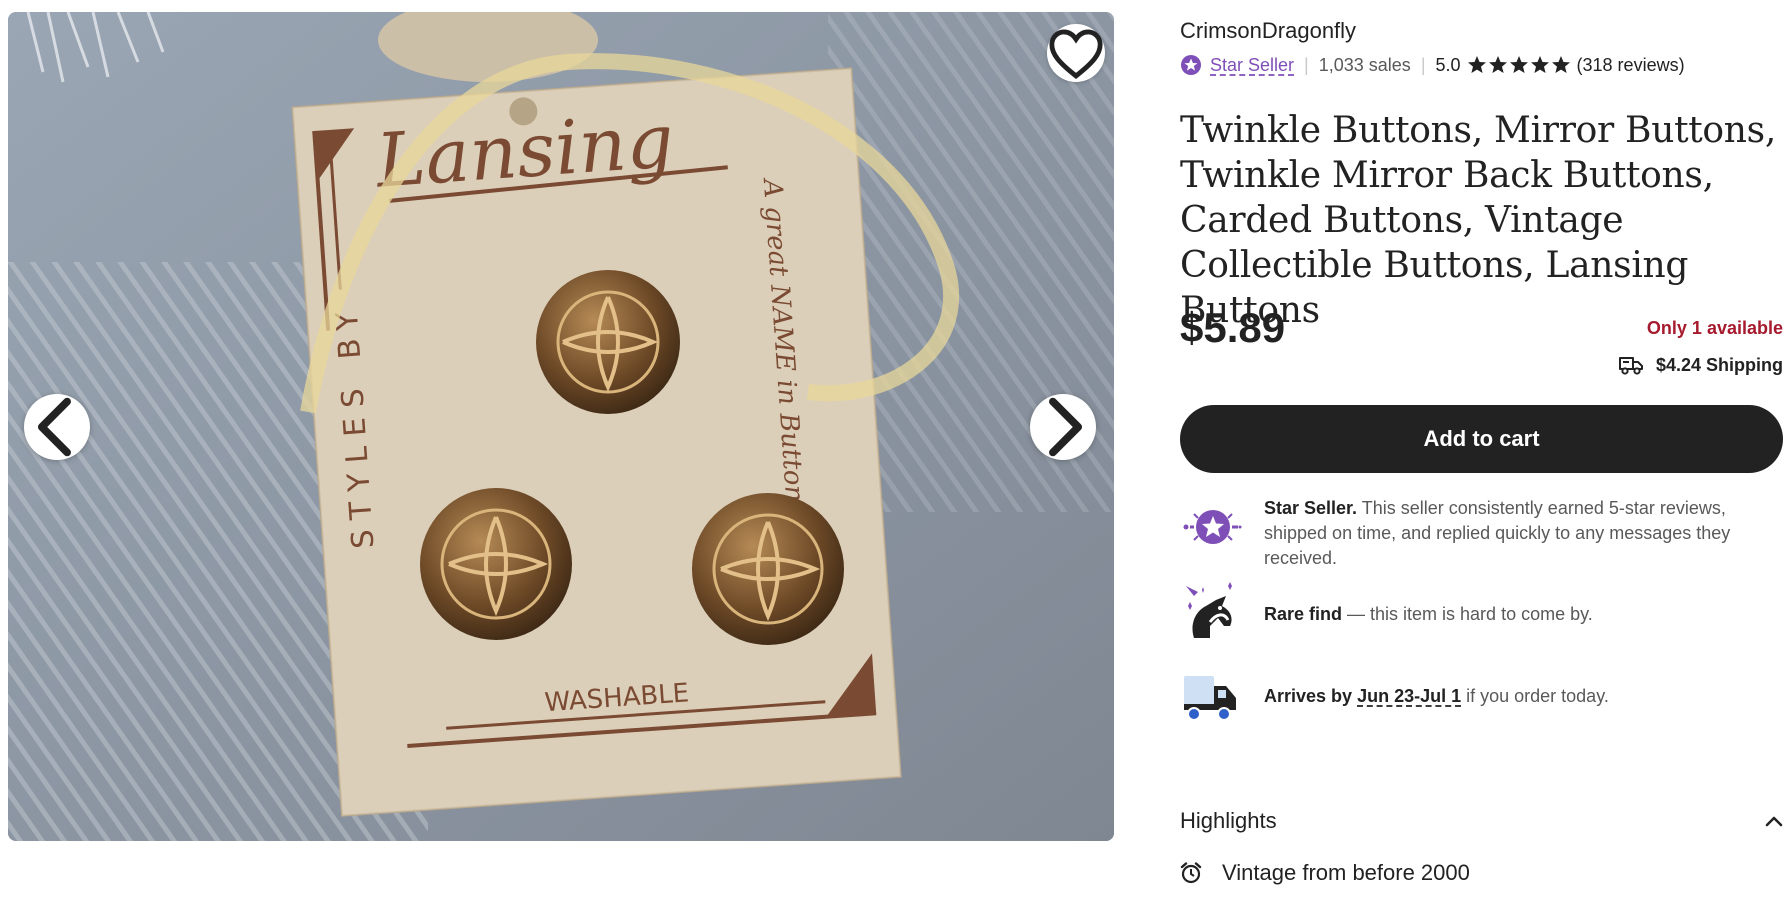 The height and width of the screenshot is (900, 1791). I want to click on chevron-up-icon, so click(1774, 821).